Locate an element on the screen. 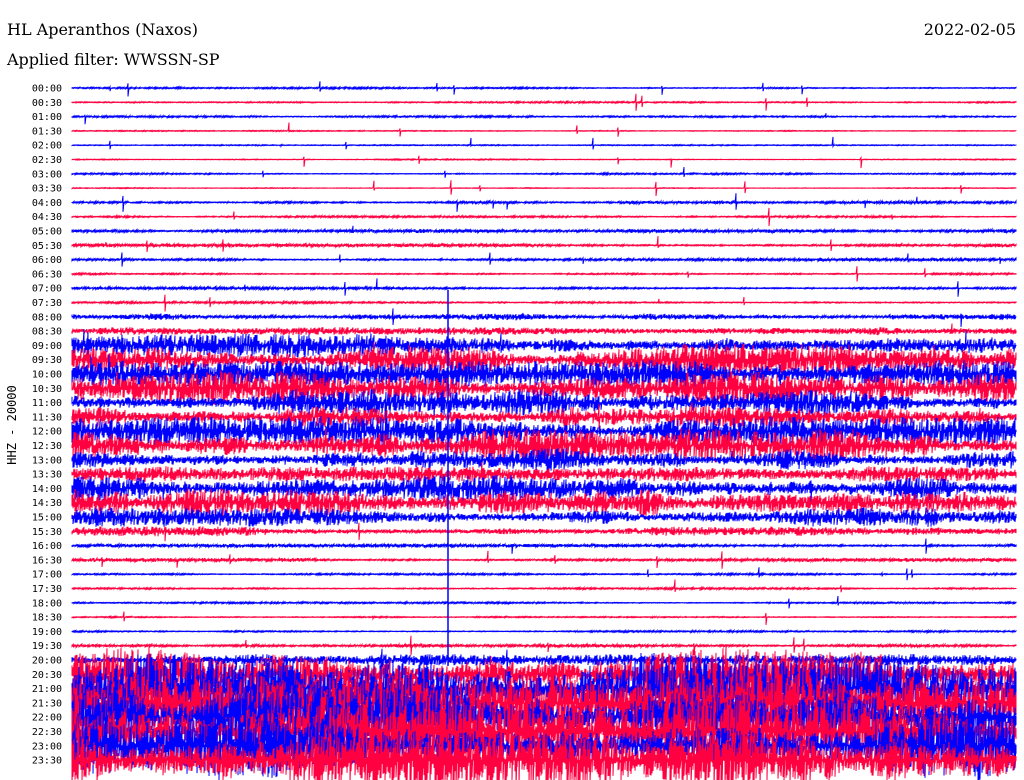 This screenshot has width=1024, height=780. row-time-label: 00:30 is located at coordinates (47, 103).